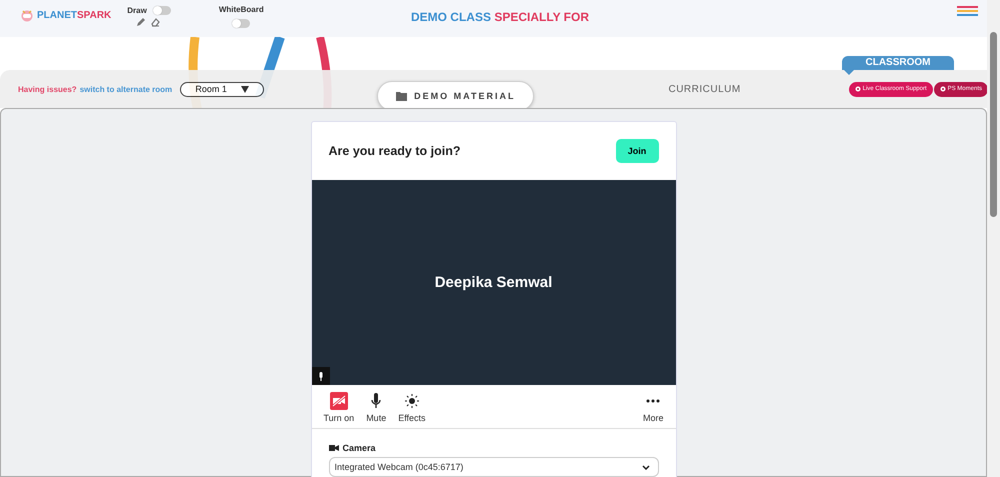 The height and width of the screenshot is (477, 1000). What do you see at coordinates (967, 11) in the screenshot?
I see `menu-icon` at bounding box center [967, 11].